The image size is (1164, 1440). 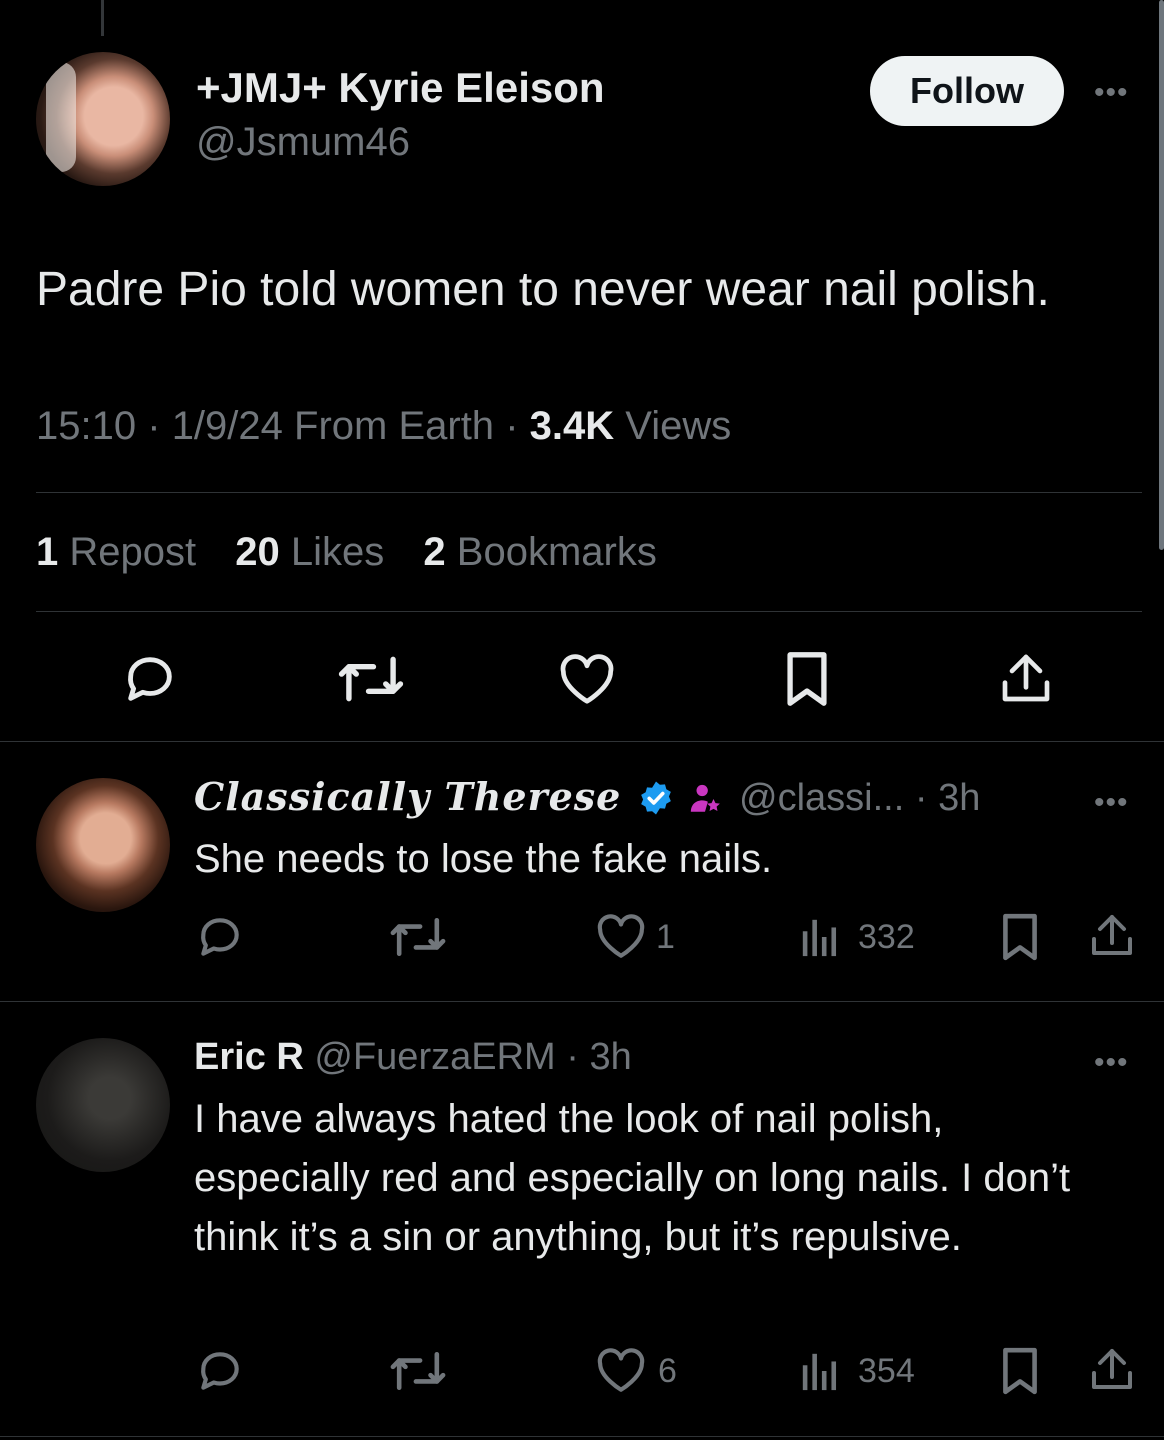 I want to click on views-label: Views, so click(x=678, y=426).